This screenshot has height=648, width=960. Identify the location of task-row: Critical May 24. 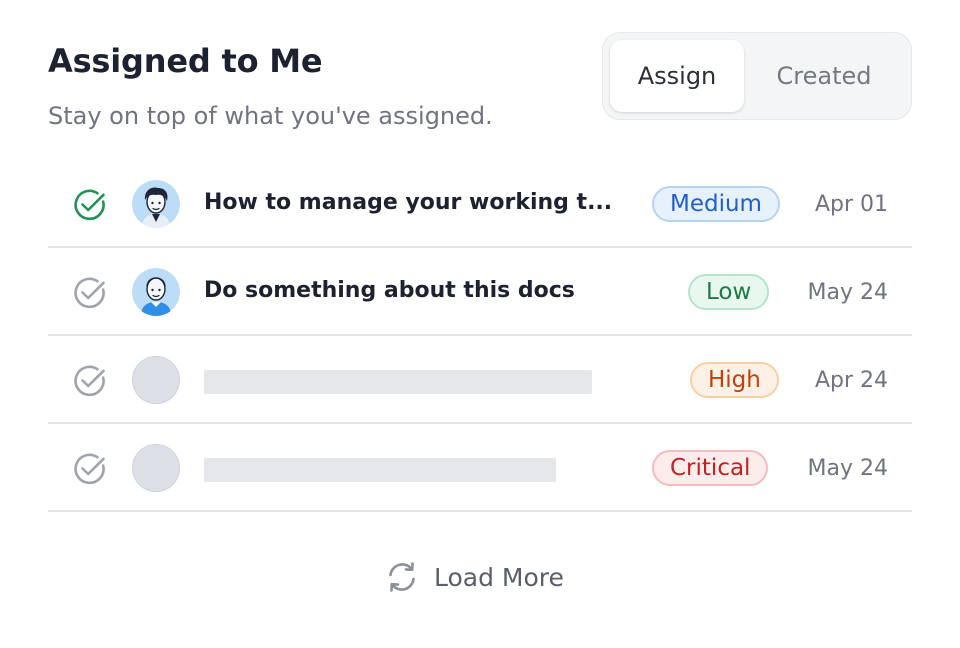
(480, 468).